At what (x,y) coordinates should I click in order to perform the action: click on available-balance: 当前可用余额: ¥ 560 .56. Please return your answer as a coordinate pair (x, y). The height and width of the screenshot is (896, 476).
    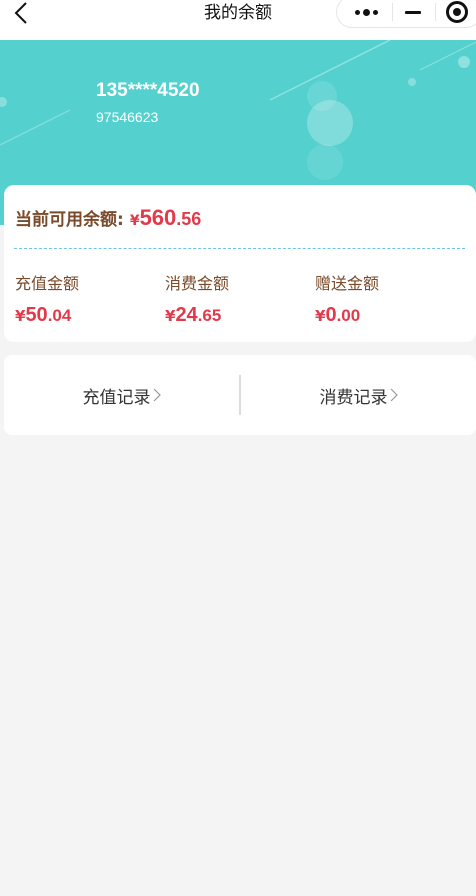
    Looking at the image, I should click on (108, 218).